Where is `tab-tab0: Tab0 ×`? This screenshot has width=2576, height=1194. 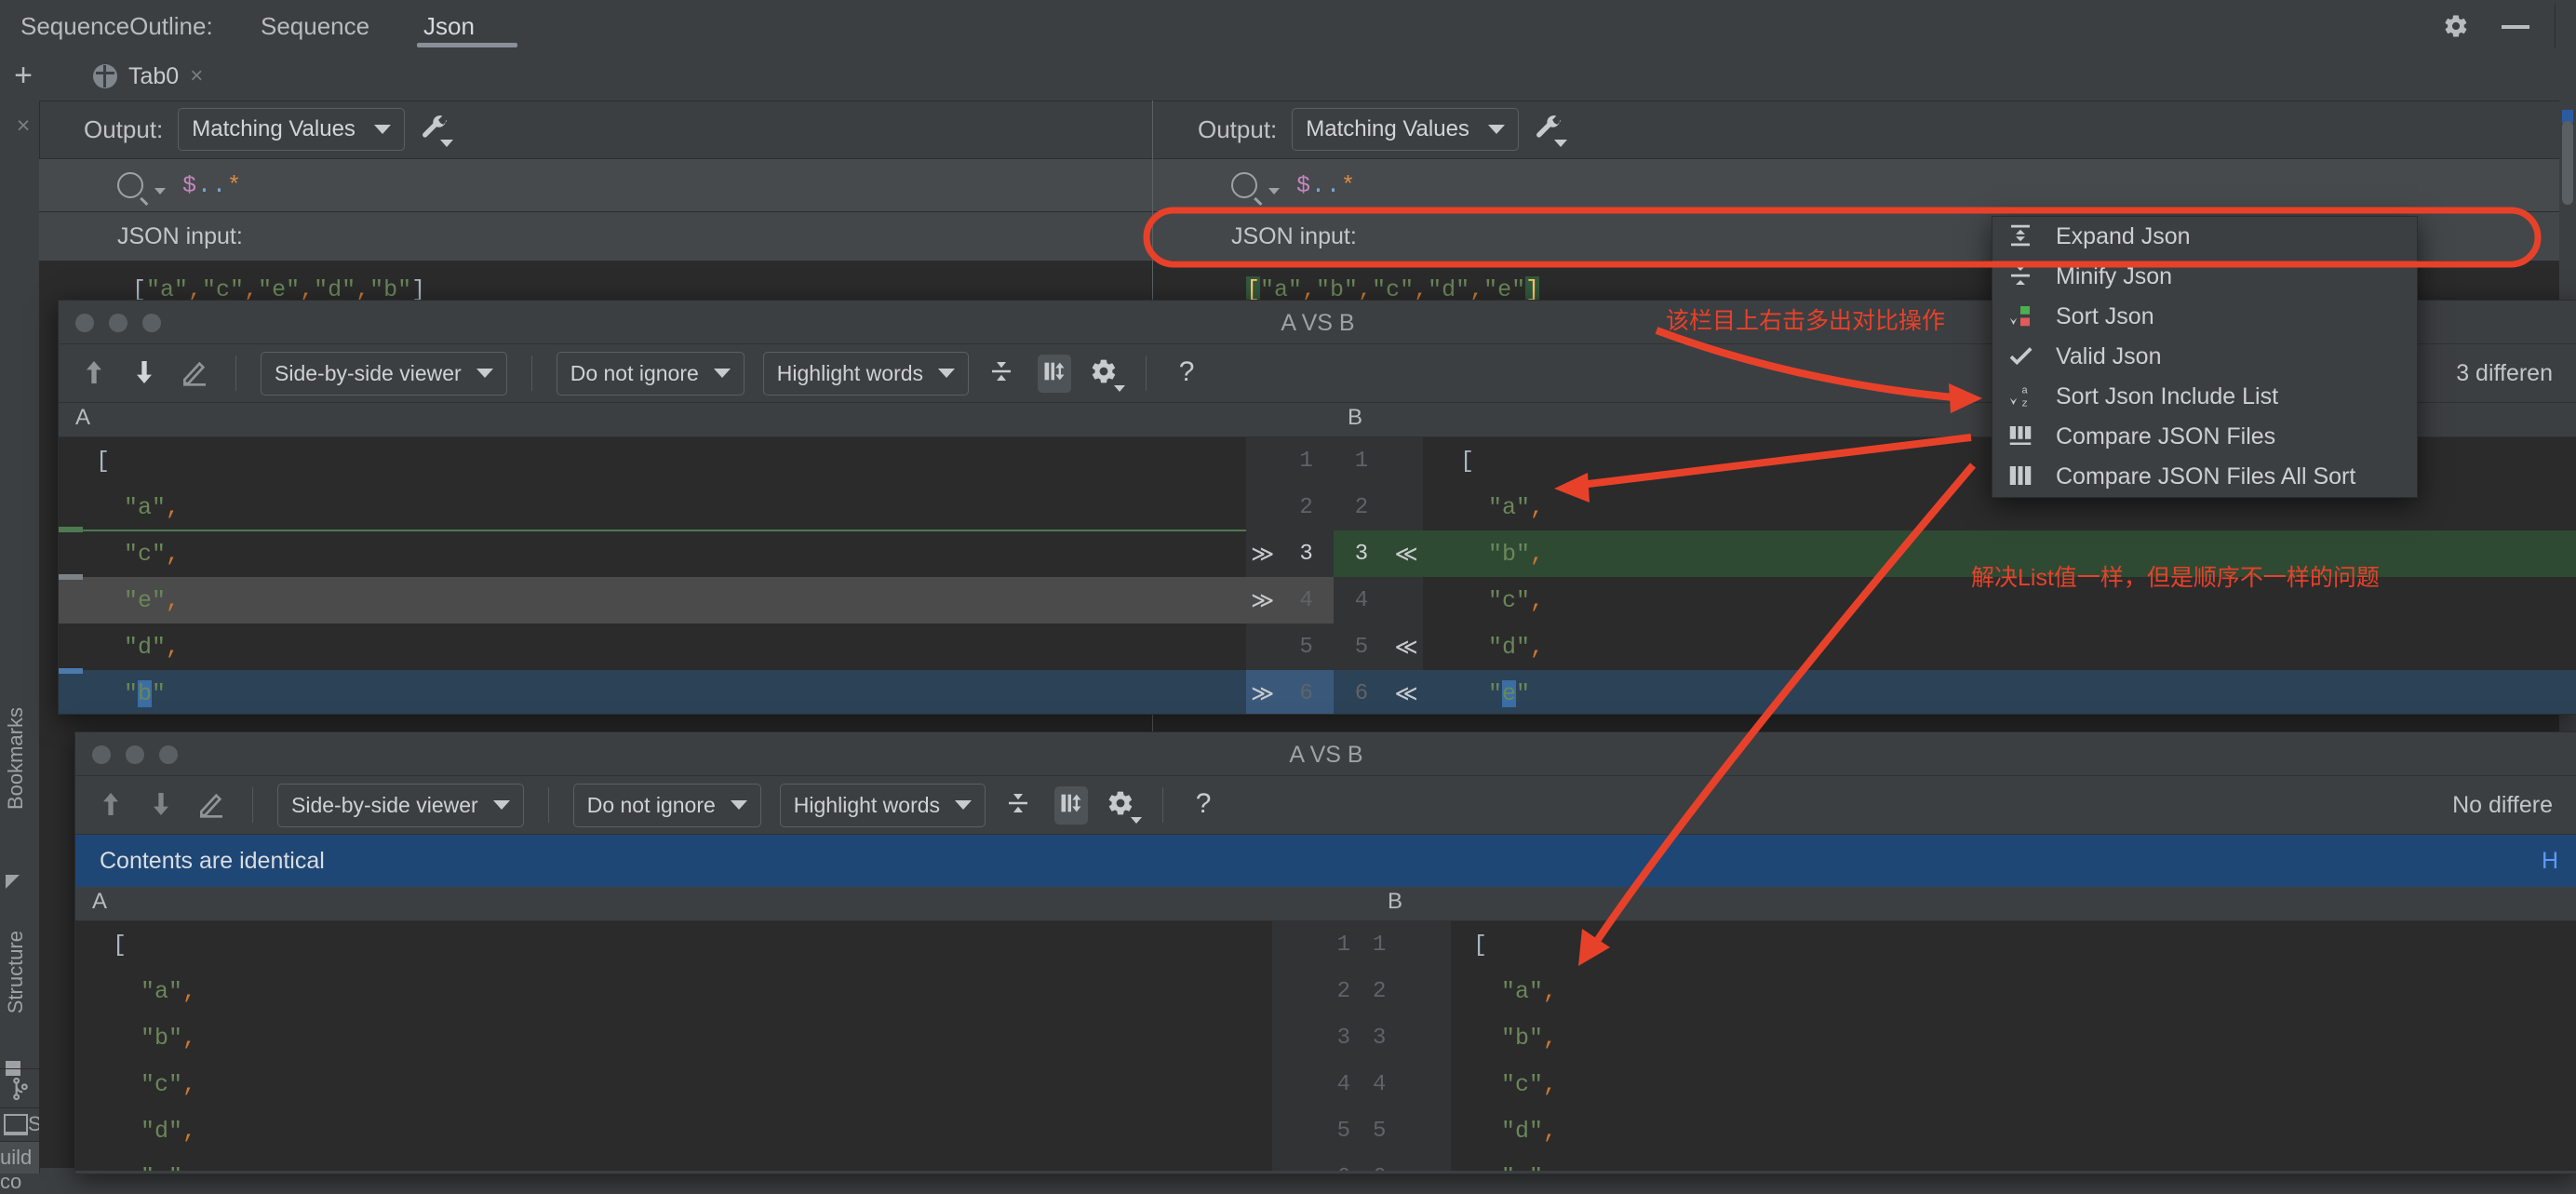
tab-tab0: Tab0 × is located at coordinates (148, 77).